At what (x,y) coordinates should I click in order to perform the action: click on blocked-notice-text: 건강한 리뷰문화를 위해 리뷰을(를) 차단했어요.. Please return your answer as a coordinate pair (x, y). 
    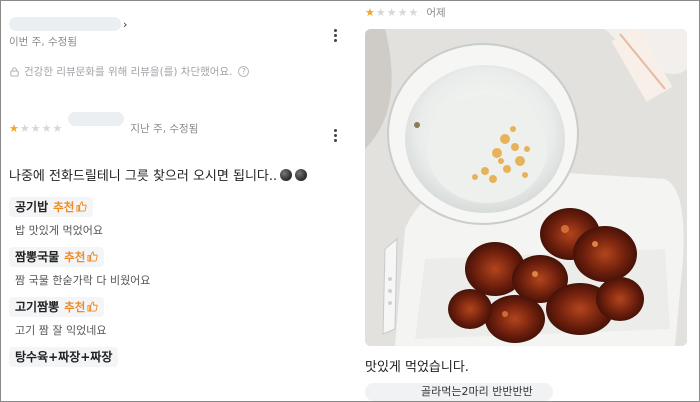
    Looking at the image, I should click on (128, 72).